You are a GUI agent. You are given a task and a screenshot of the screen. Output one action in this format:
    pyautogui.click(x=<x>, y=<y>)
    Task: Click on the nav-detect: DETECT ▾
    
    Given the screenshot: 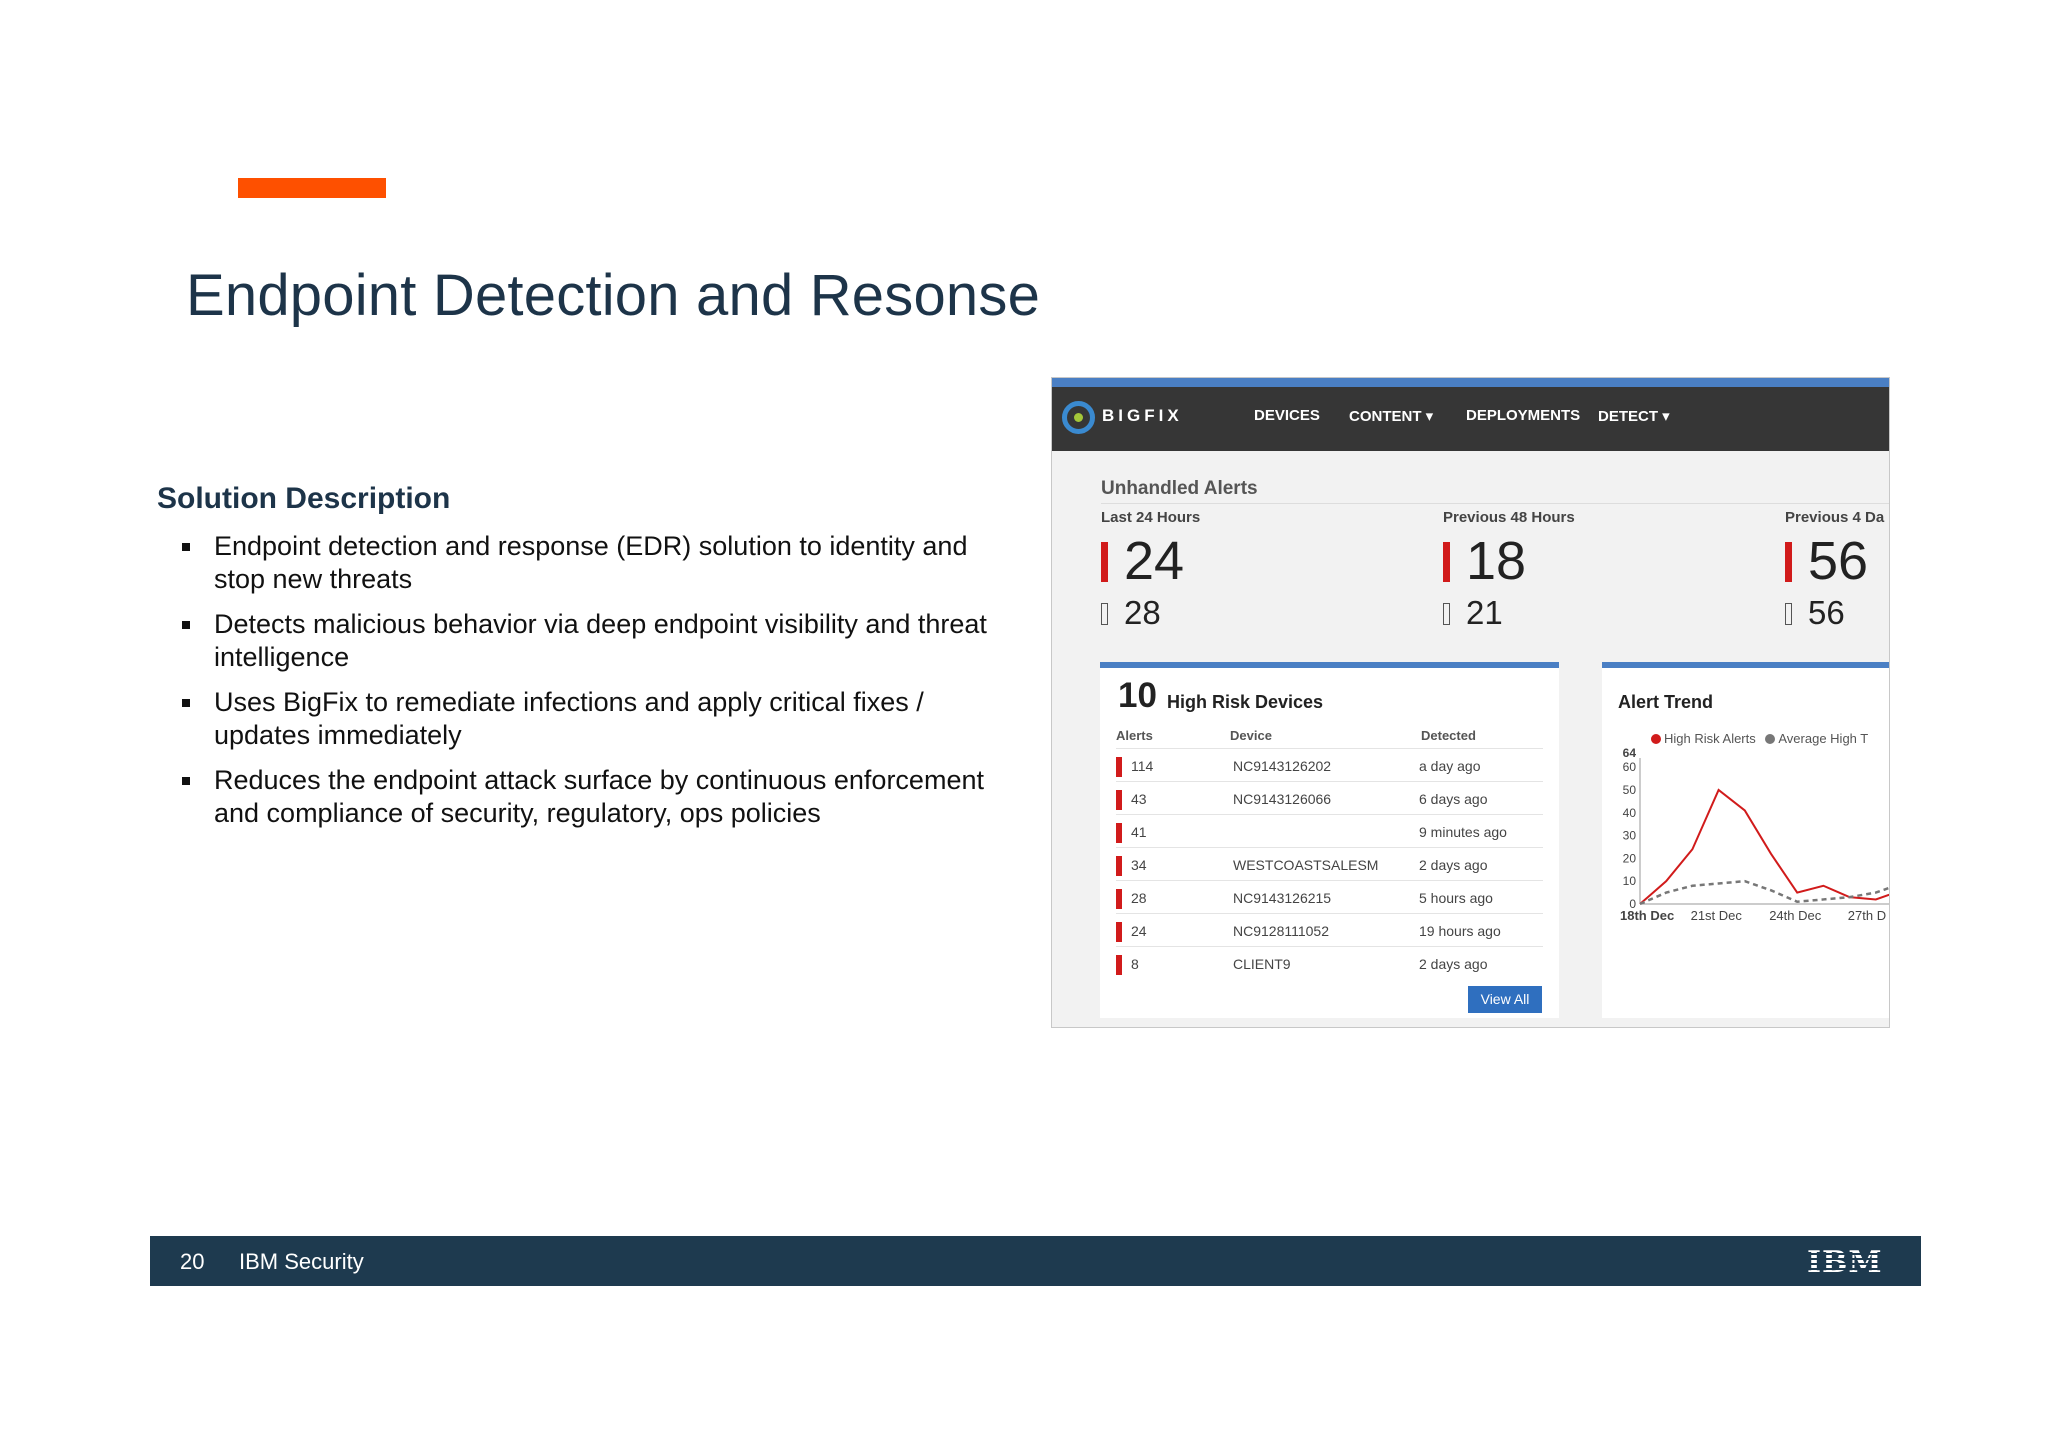 What is the action you would take?
    pyautogui.click(x=1634, y=416)
    